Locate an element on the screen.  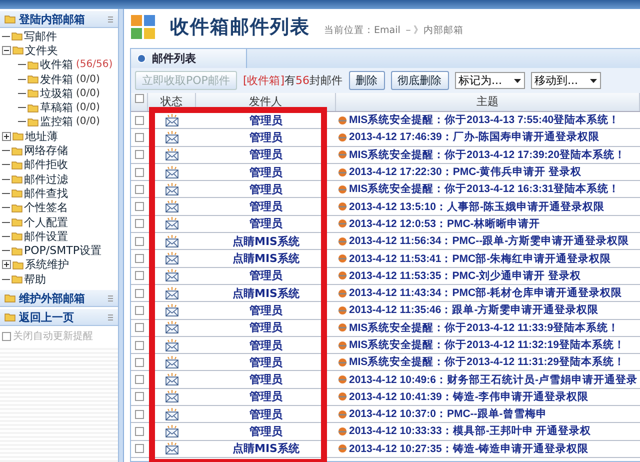
section-header: 返回上一页 is located at coordinates (59, 317).